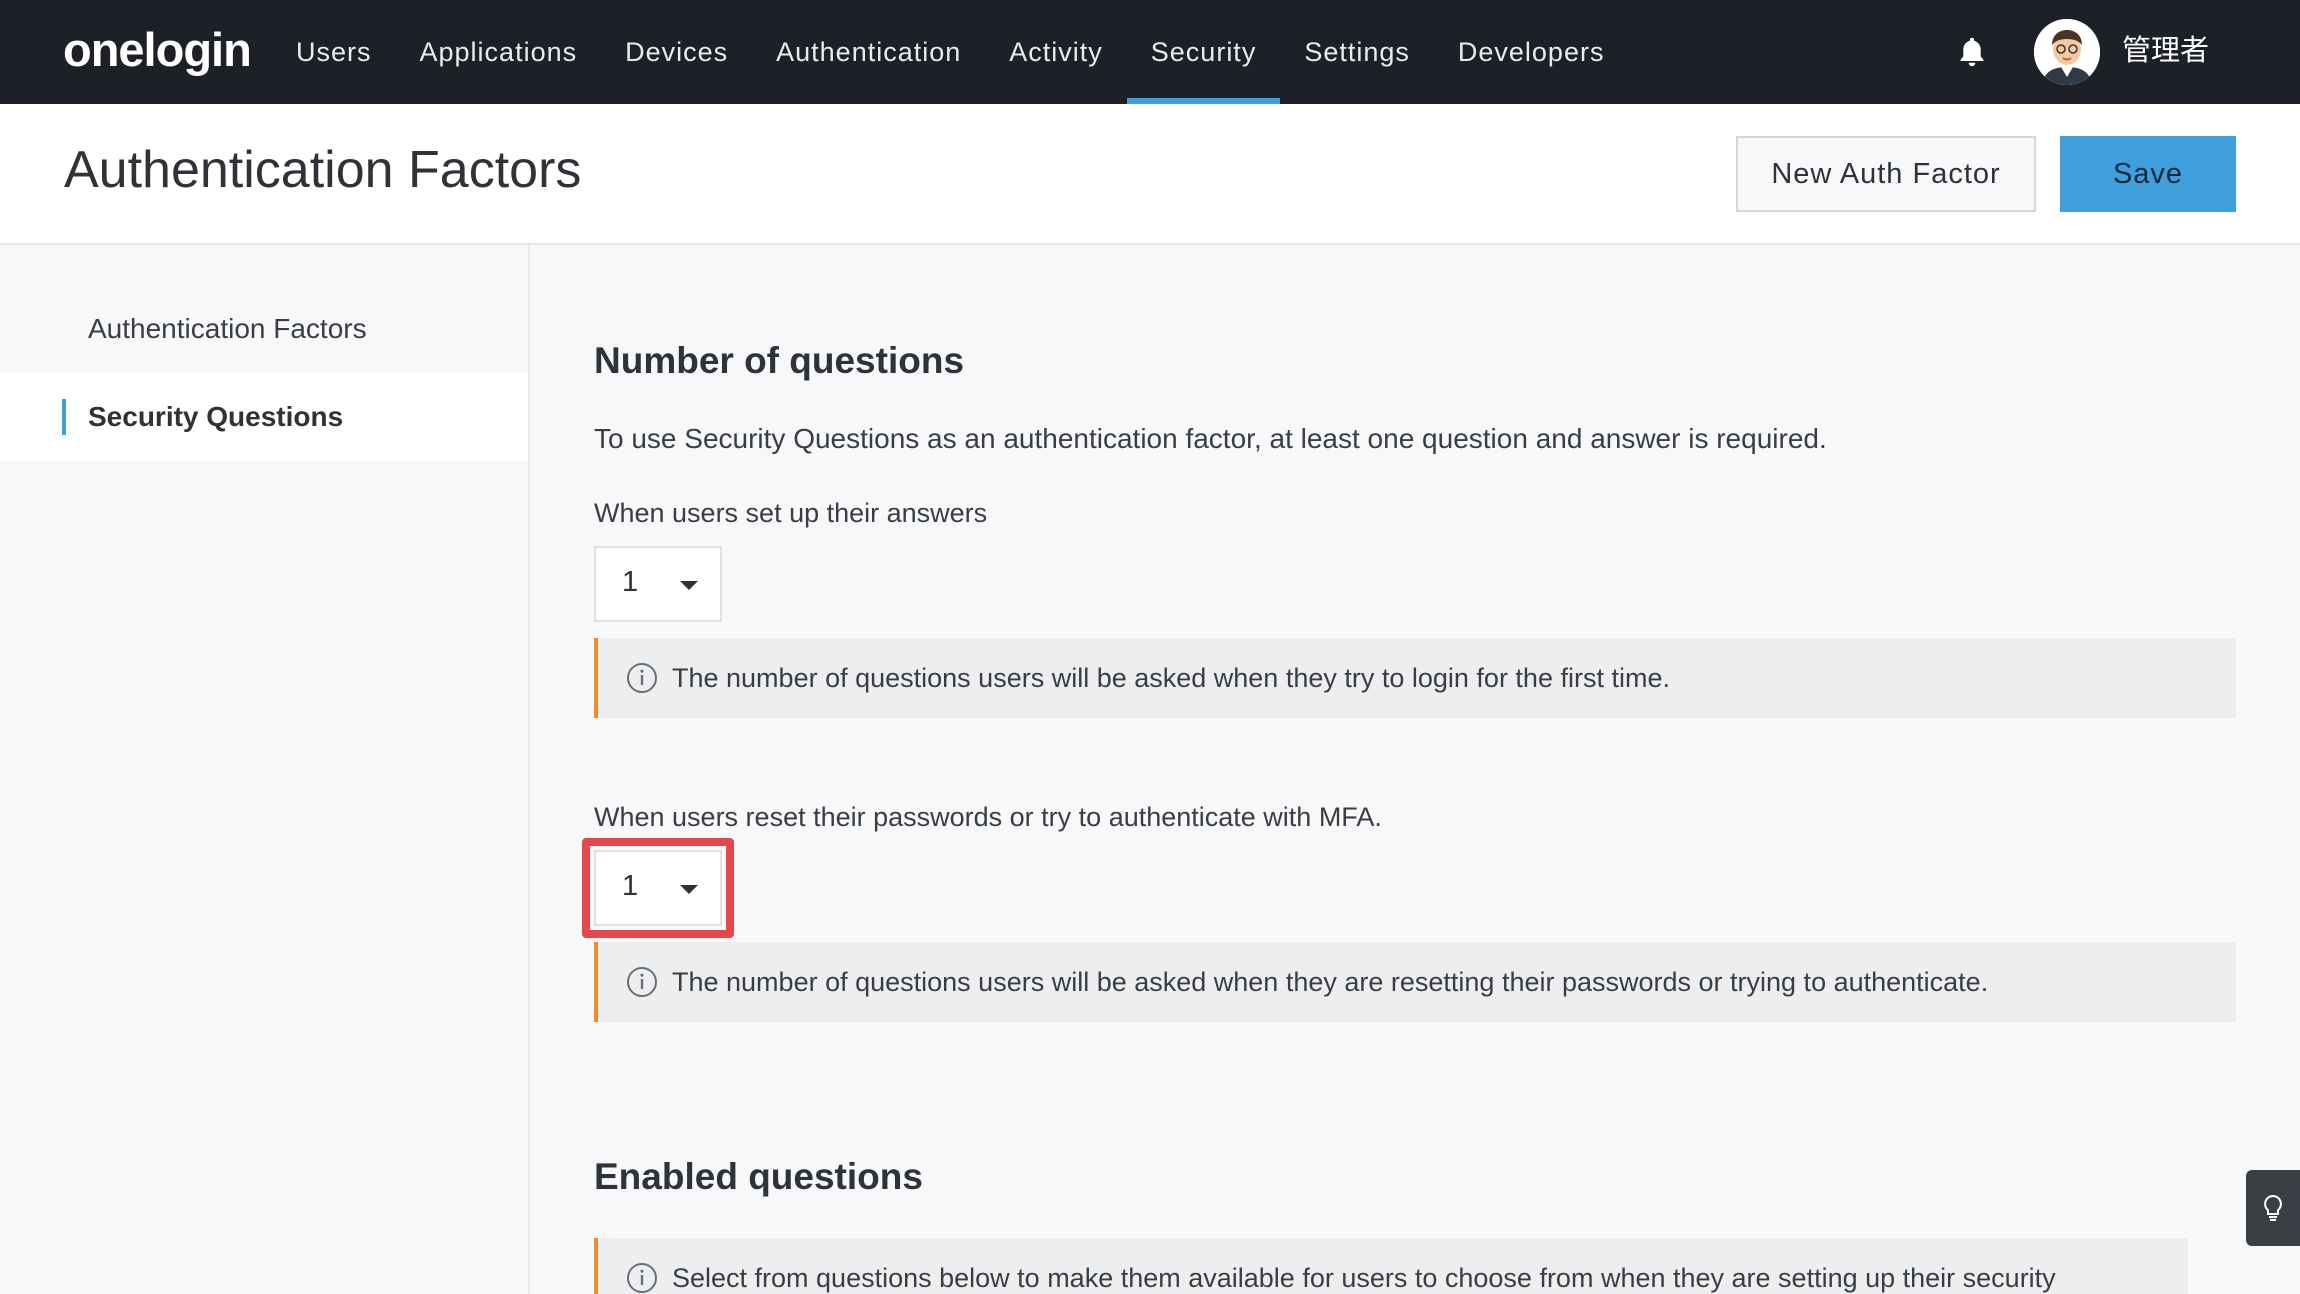  Describe the element at coordinates (334, 52) in the screenshot. I see `nav-item-users: Users` at that location.